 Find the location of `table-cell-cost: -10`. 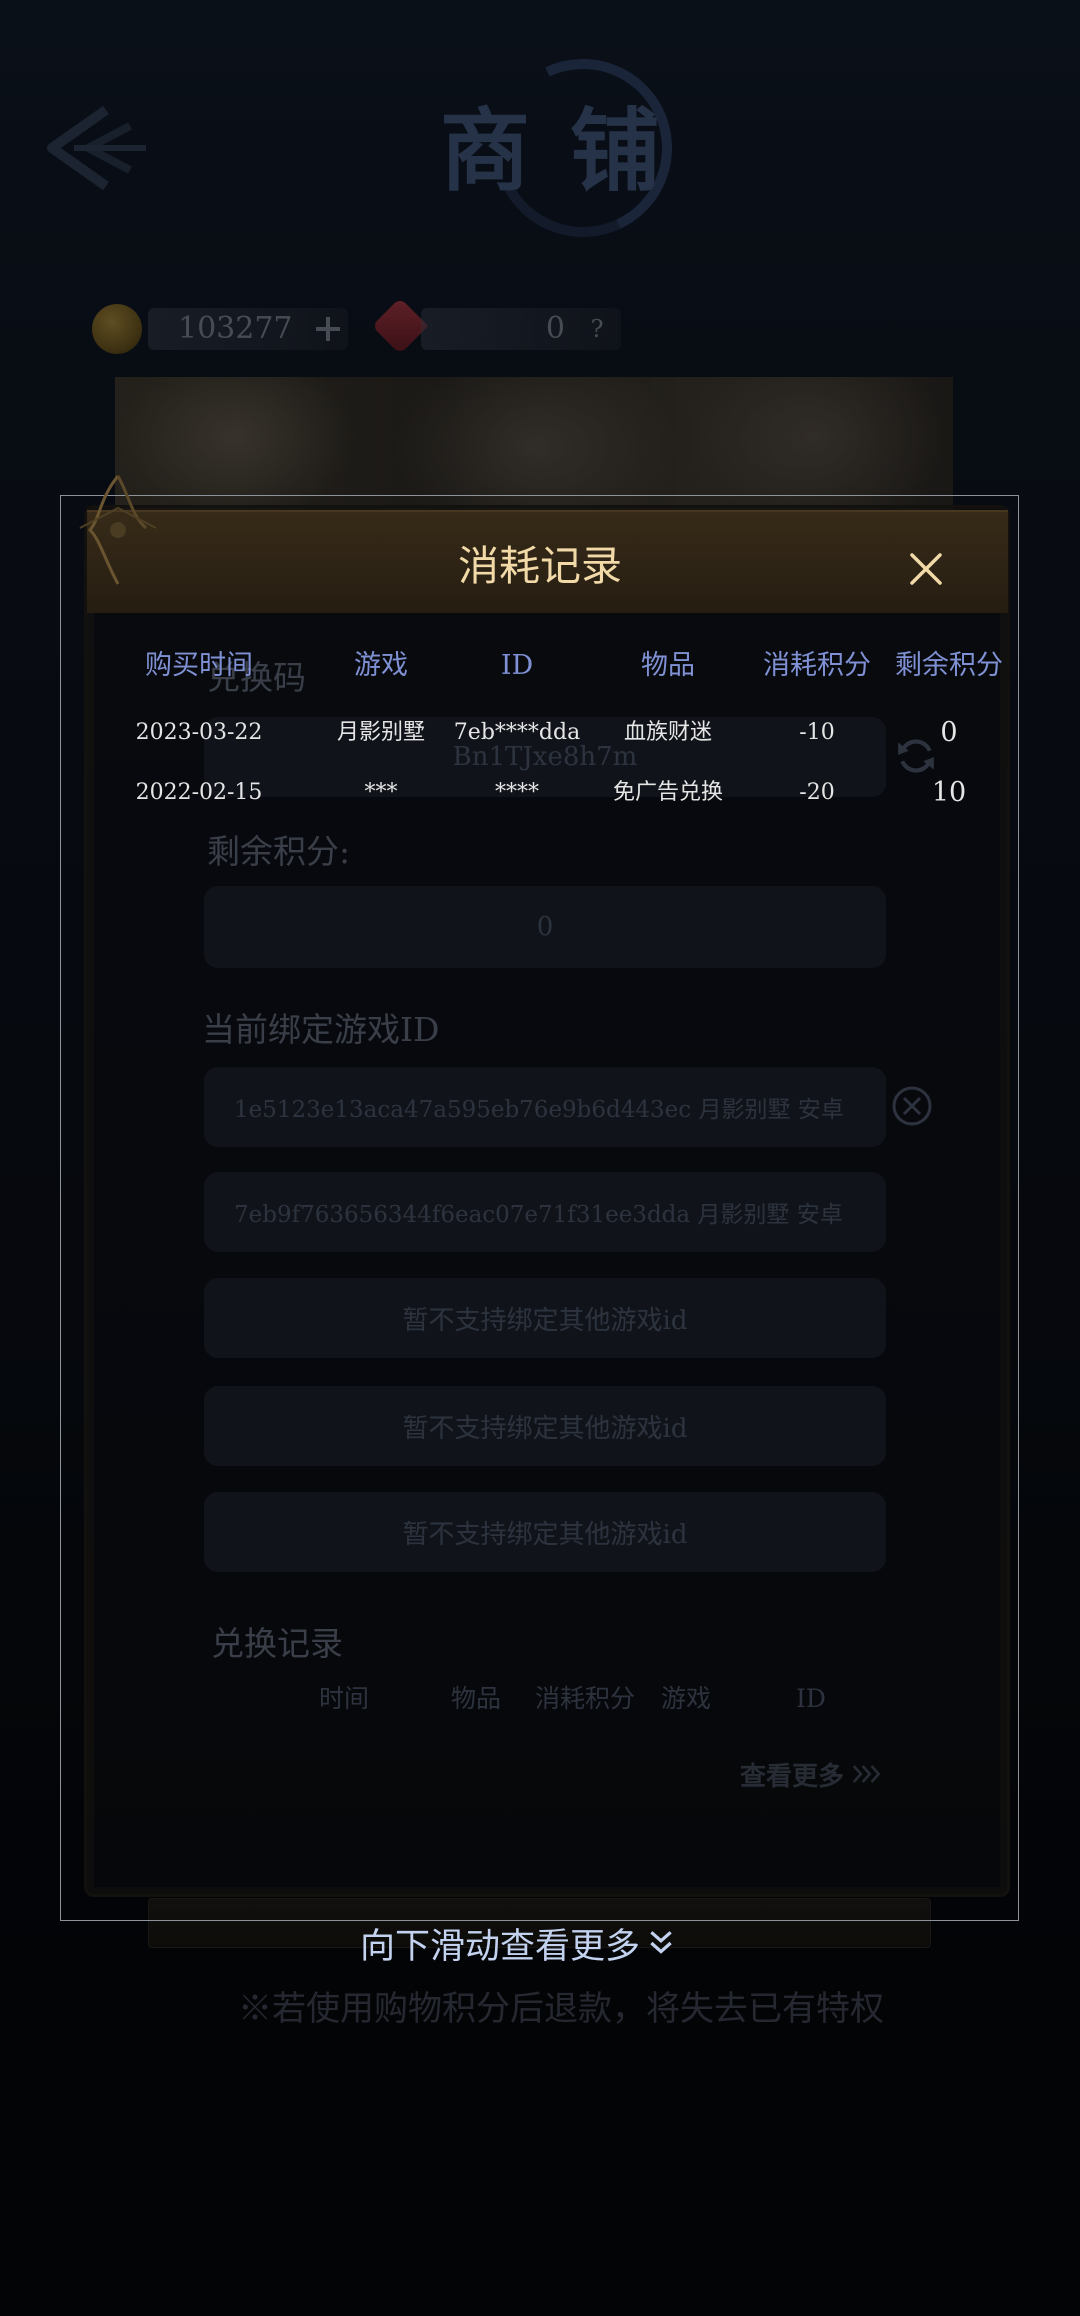

table-cell-cost: -10 is located at coordinates (817, 732).